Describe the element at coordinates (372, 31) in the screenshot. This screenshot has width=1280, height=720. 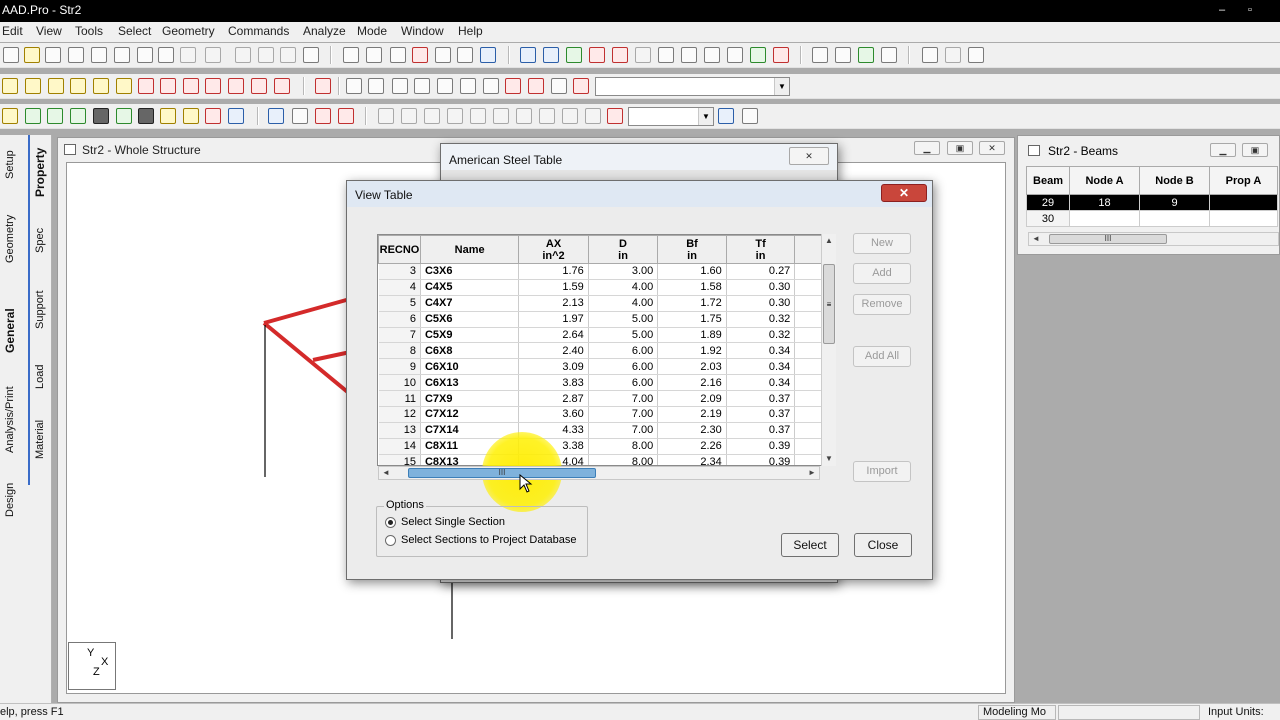
I see `menu-mode: Mode` at that location.